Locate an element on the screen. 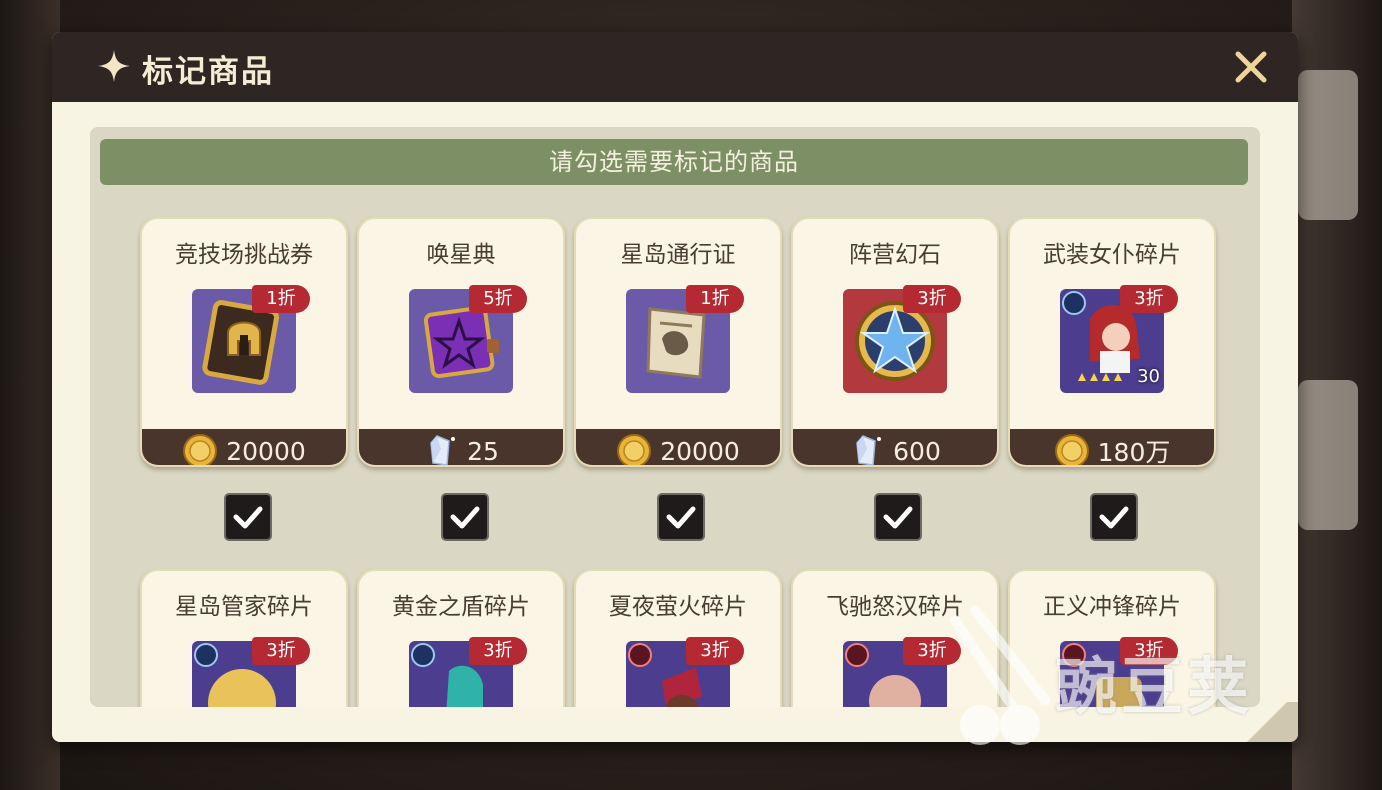 The height and width of the screenshot is (790, 1382). sparkle-star-icon is located at coordinates (114, 66).